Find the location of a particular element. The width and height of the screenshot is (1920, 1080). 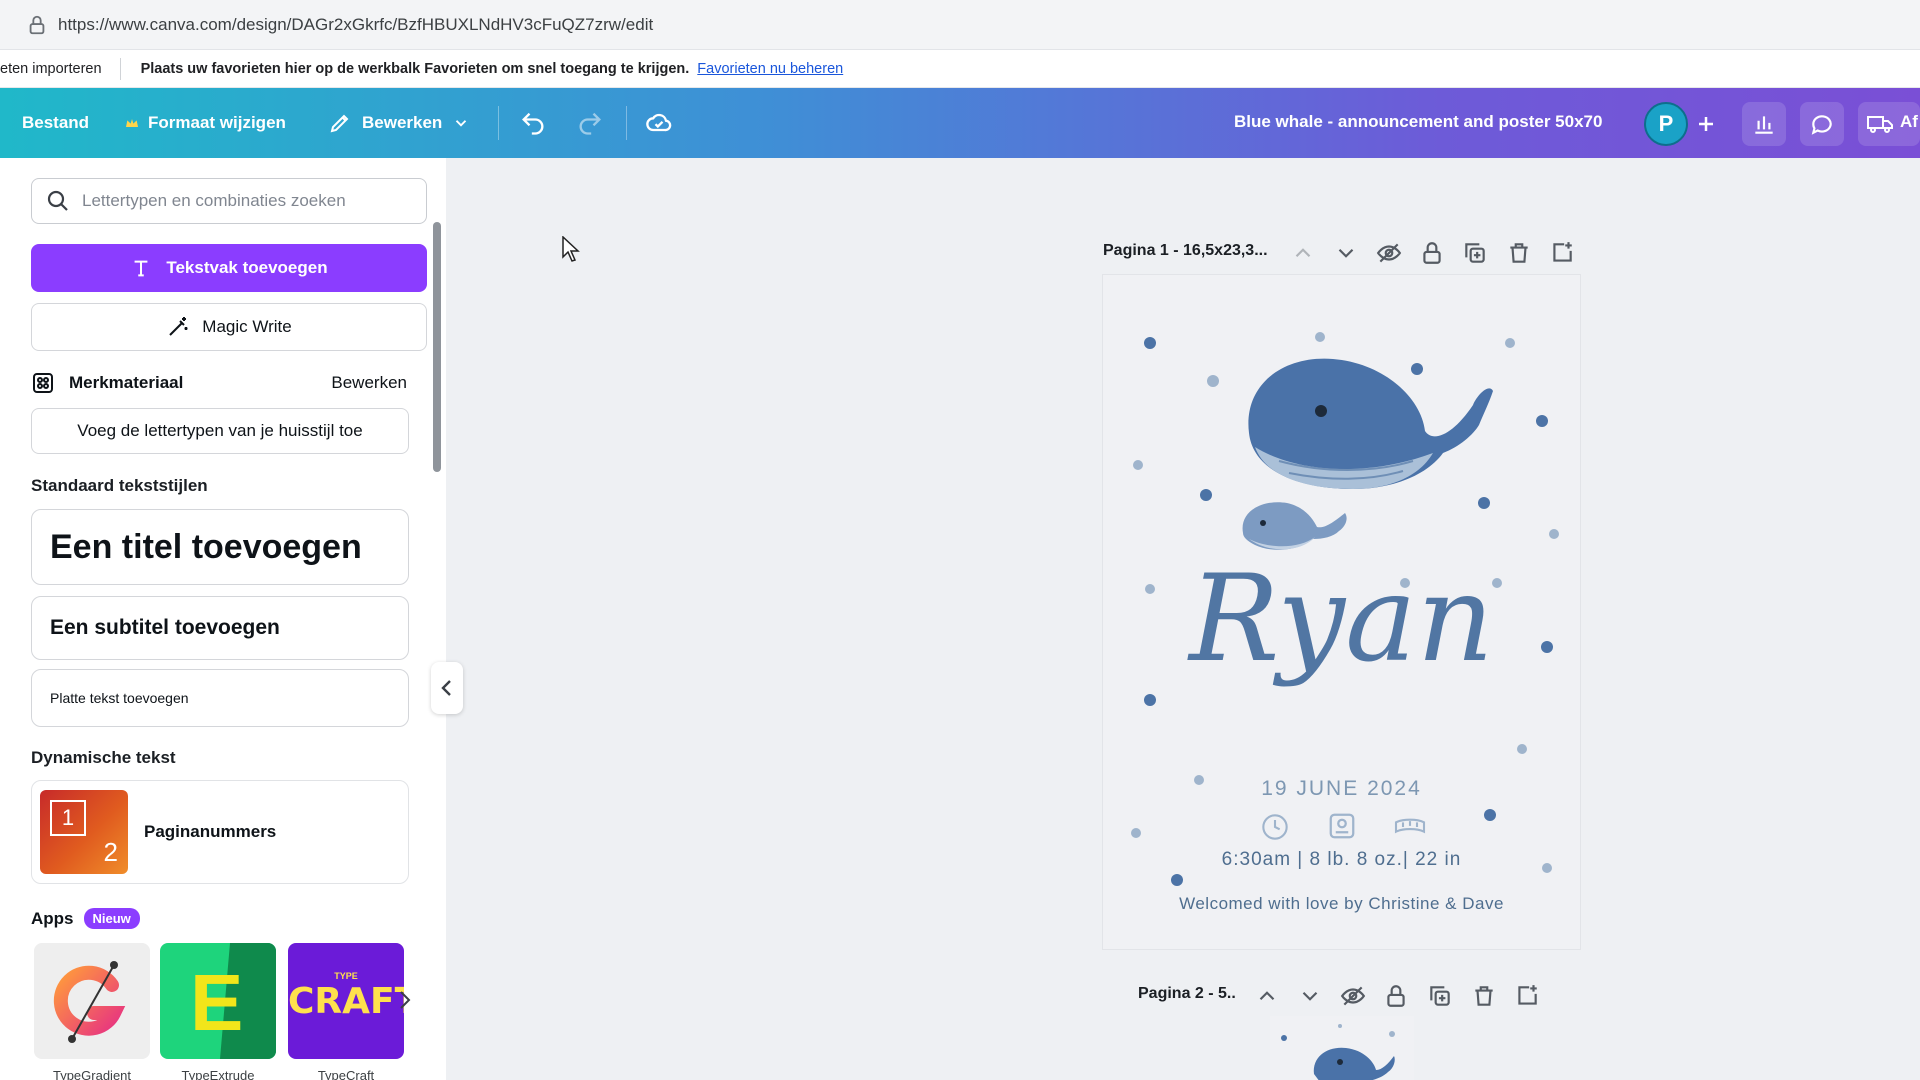

brand-kit-heading: Merkmateriaal is located at coordinates (126, 382).